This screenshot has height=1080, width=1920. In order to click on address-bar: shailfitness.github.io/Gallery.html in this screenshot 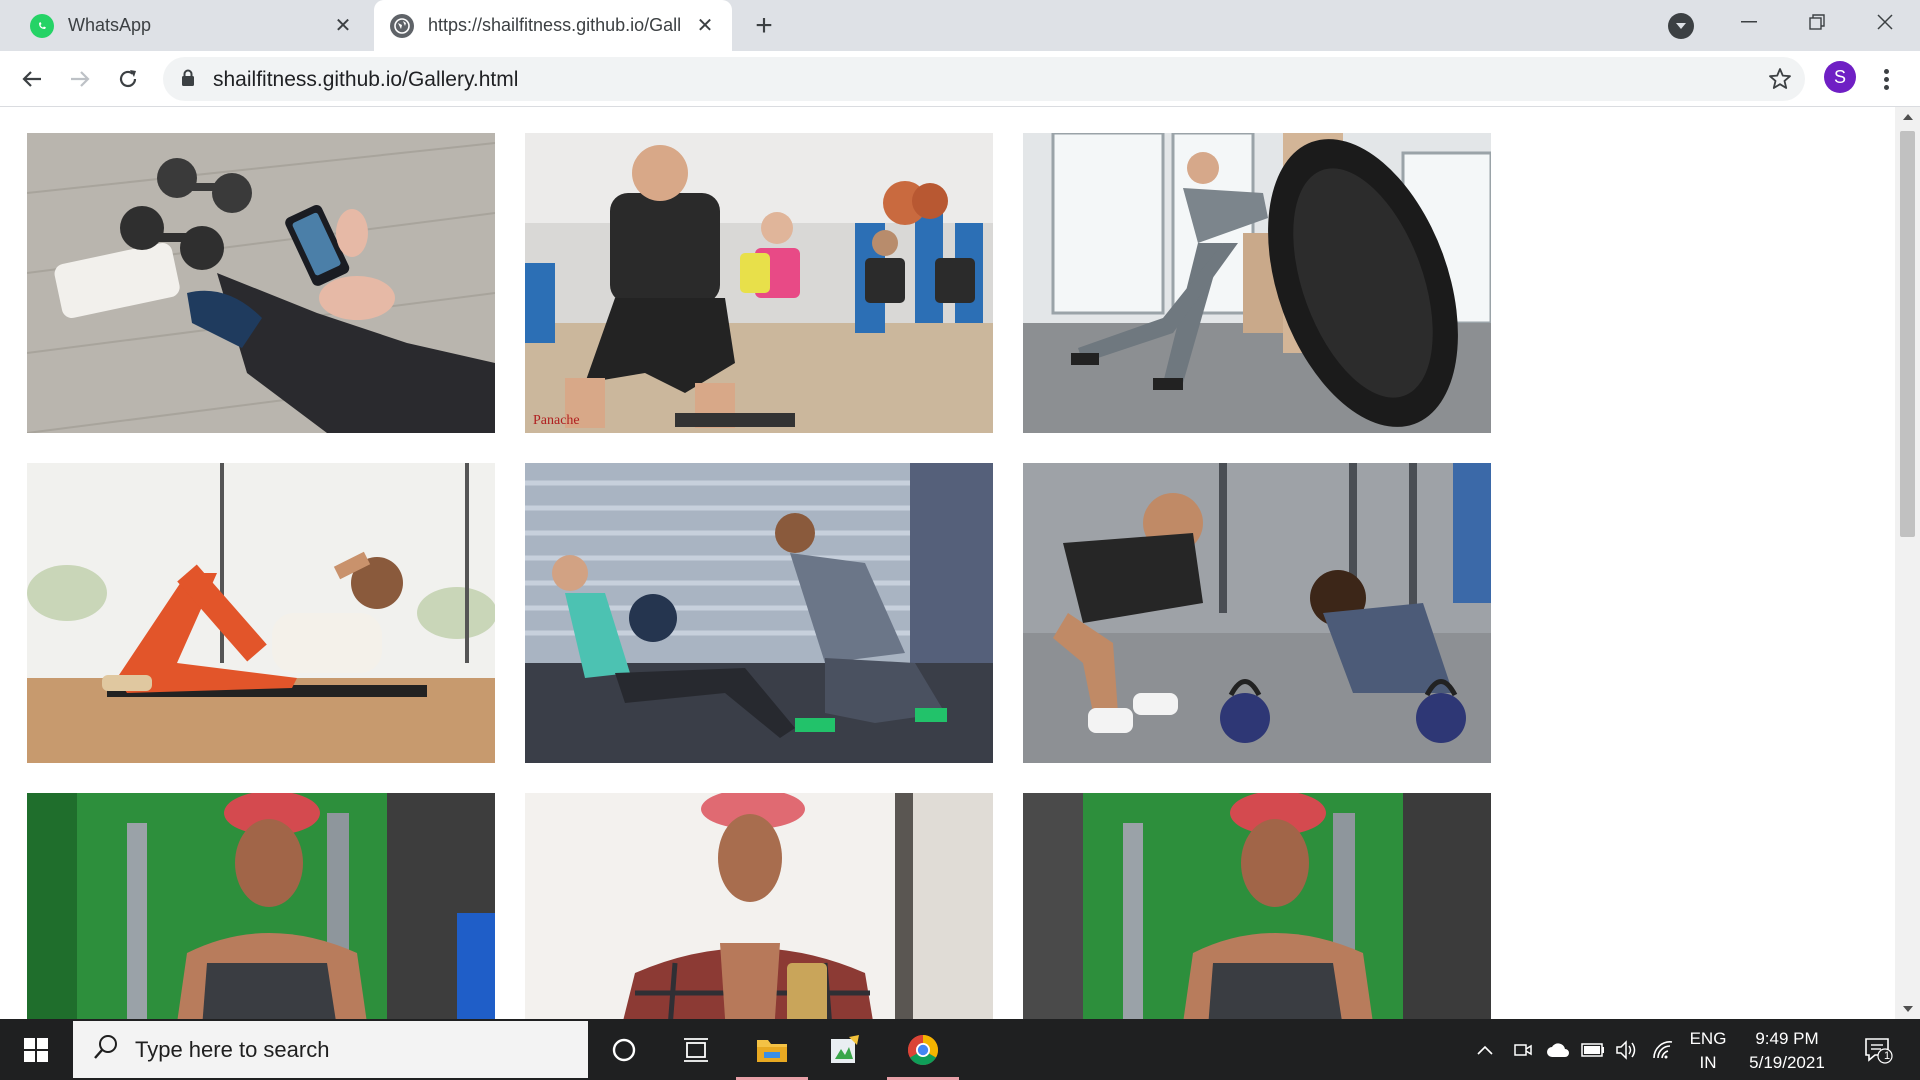, I will do `click(984, 79)`.